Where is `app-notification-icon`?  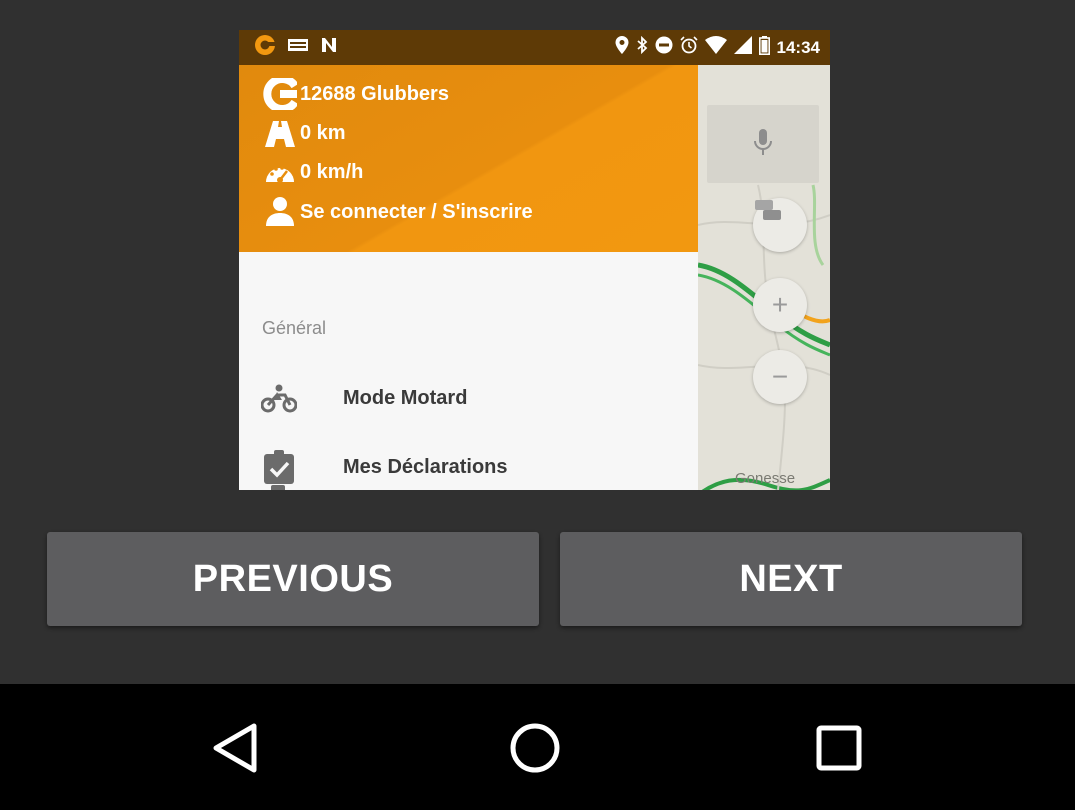 app-notification-icon is located at coordinates (265, 47).